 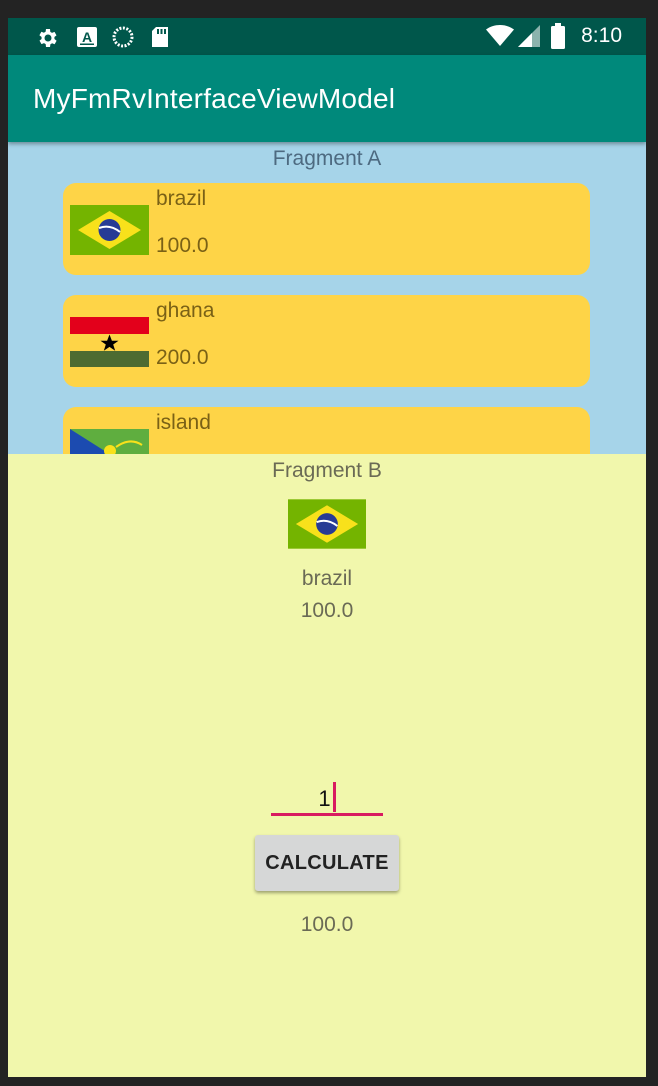 What do you see at coordinates (109, 342) in the screenshot?
I see `ghana-flag-icon` at bounding box center [109, 342].